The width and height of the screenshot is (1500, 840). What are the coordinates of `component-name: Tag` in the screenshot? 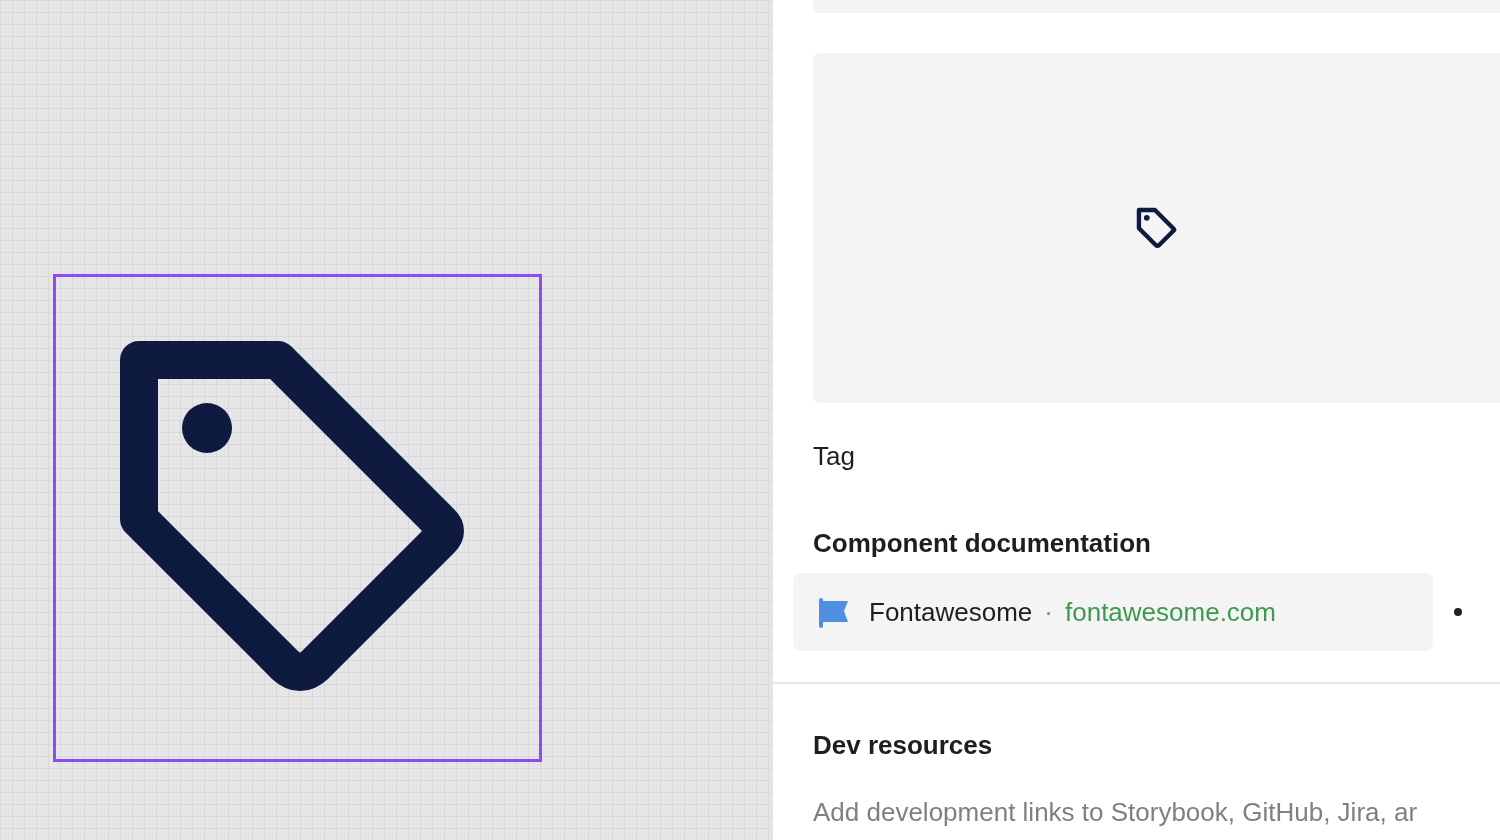 It's located at (834, 456).